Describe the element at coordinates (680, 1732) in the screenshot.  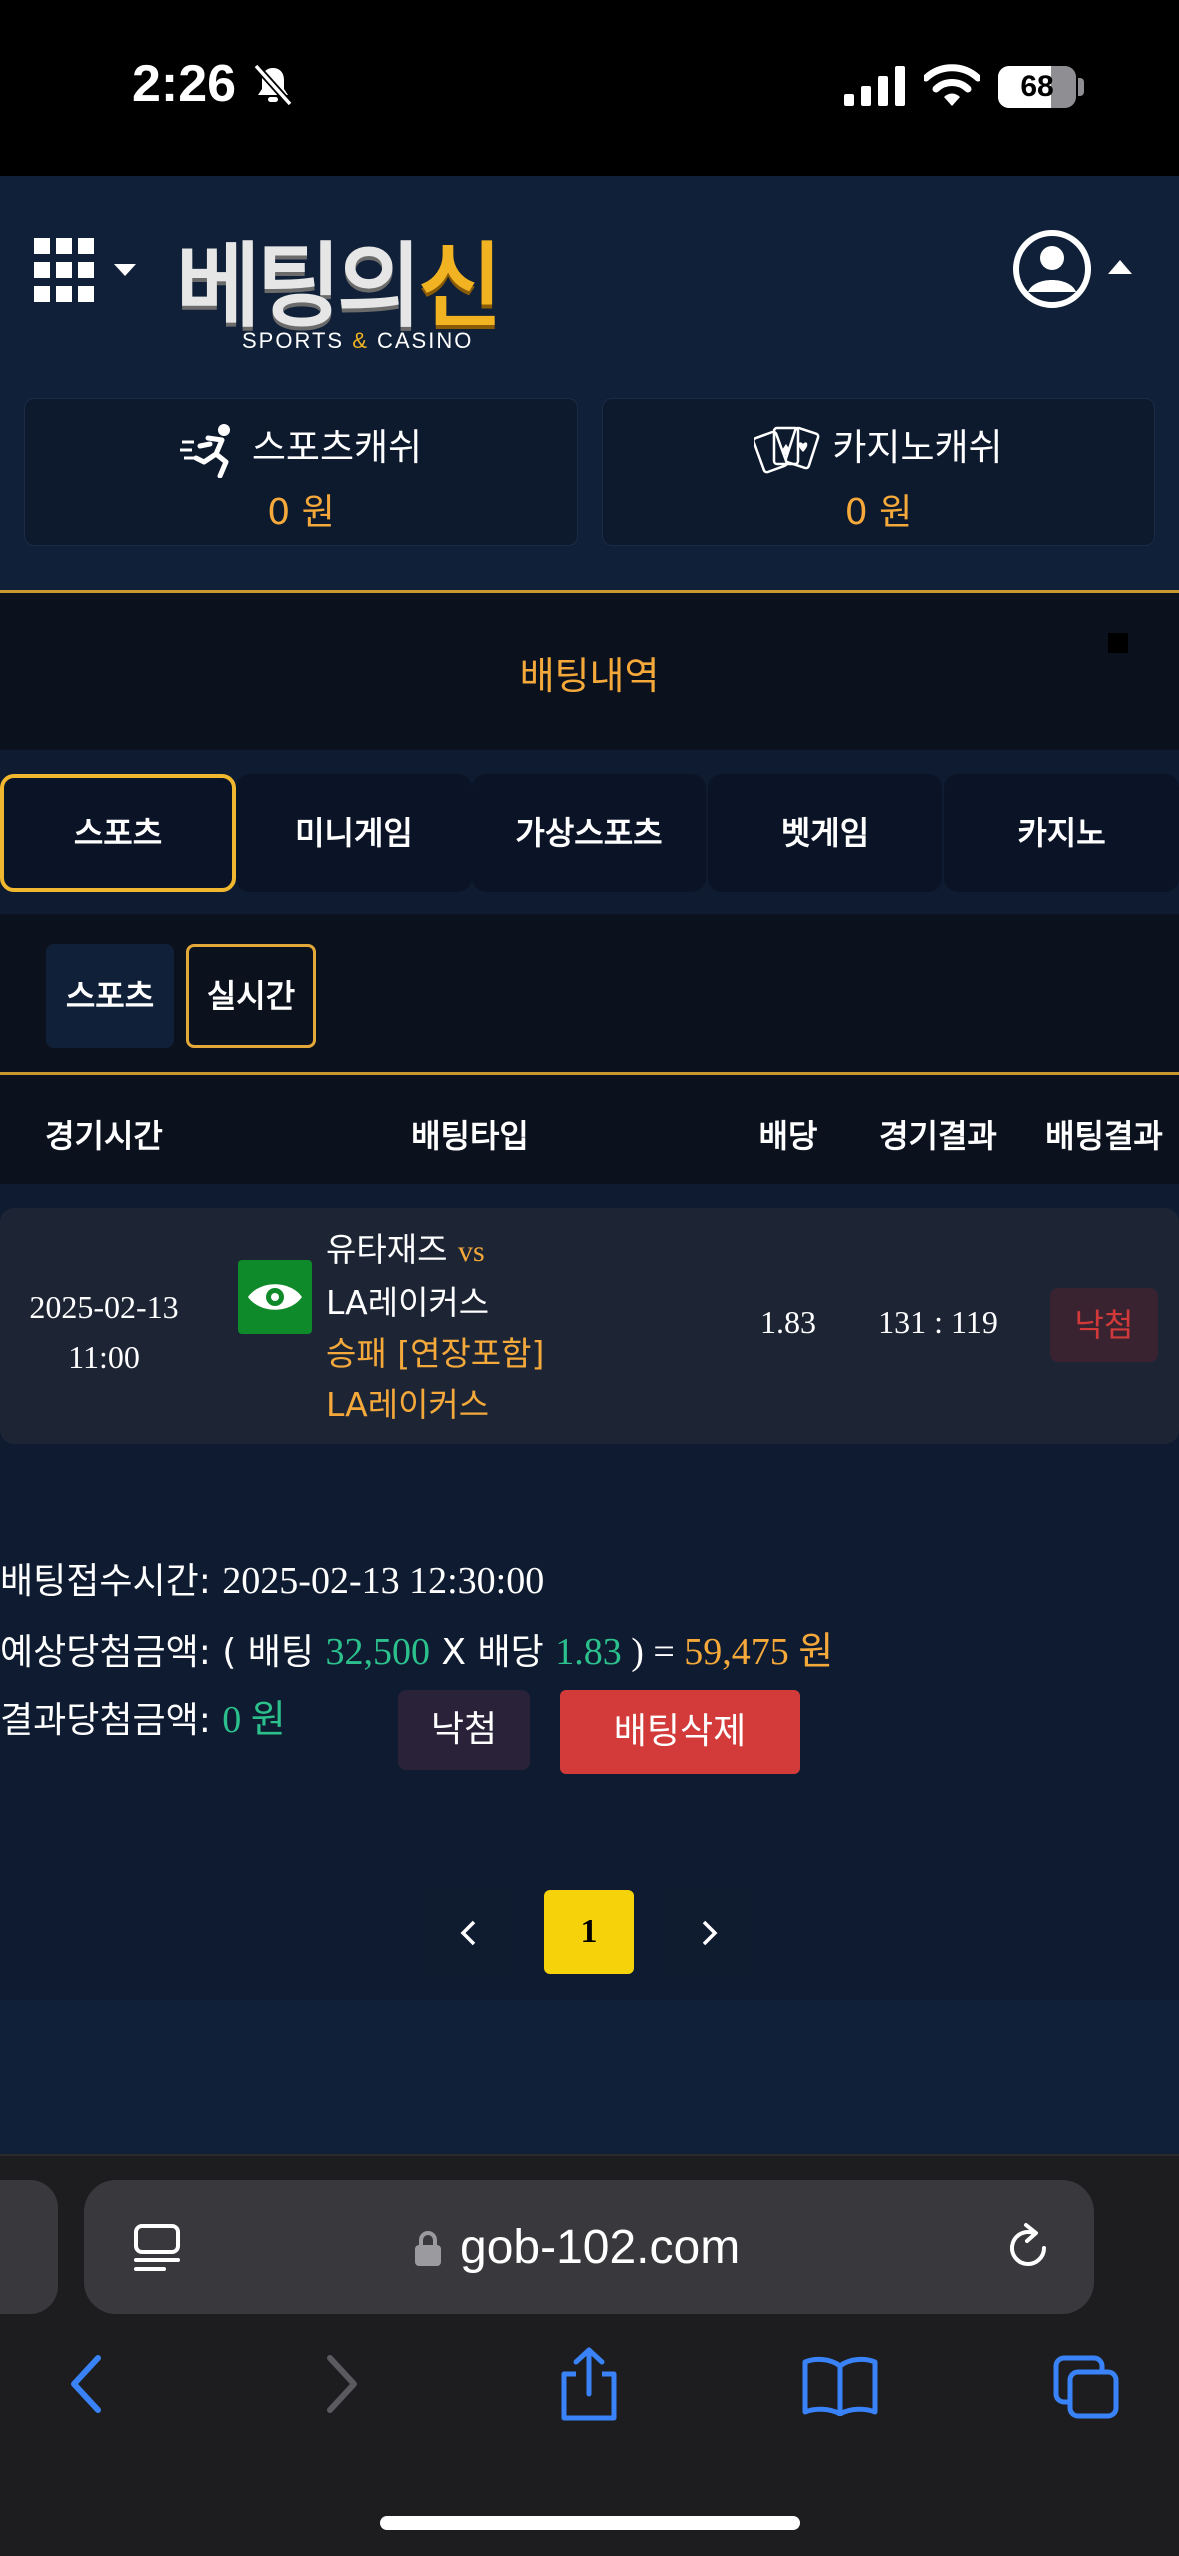
I see `delete-bet-button: 배팅삭제` at that location.